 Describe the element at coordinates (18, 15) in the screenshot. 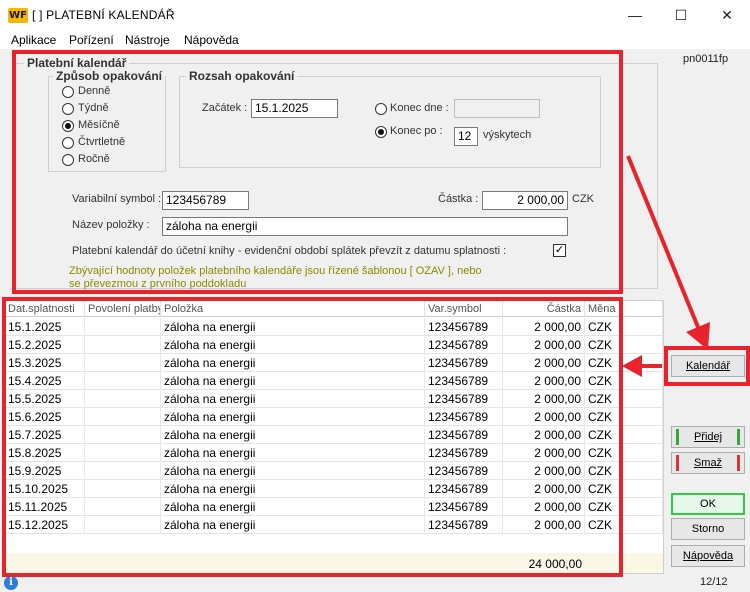

I see `app-logo: WF` at that location.